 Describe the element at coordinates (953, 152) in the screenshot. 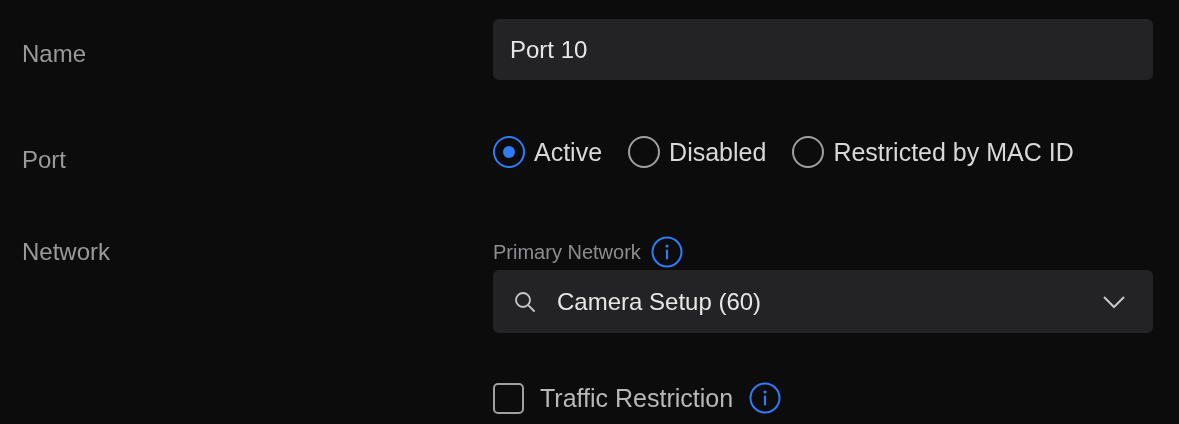

I see `radio-label: Restricted by MAC ID` at that location.